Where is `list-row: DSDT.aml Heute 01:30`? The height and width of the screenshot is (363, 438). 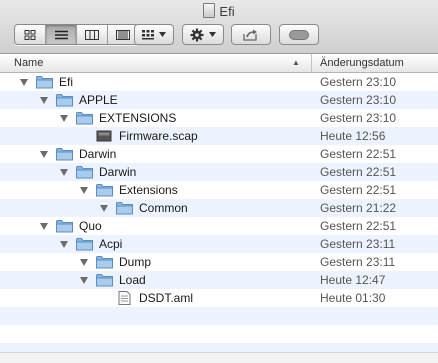
list-row: DSDT.aml Heute 01:30 is located at coordinates (219, 298).